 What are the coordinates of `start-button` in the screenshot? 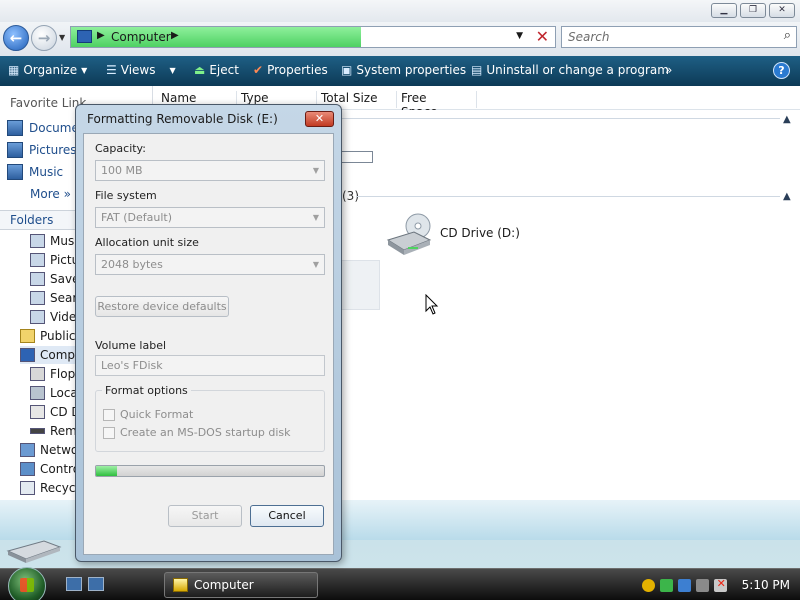 It's located at (27, 583).